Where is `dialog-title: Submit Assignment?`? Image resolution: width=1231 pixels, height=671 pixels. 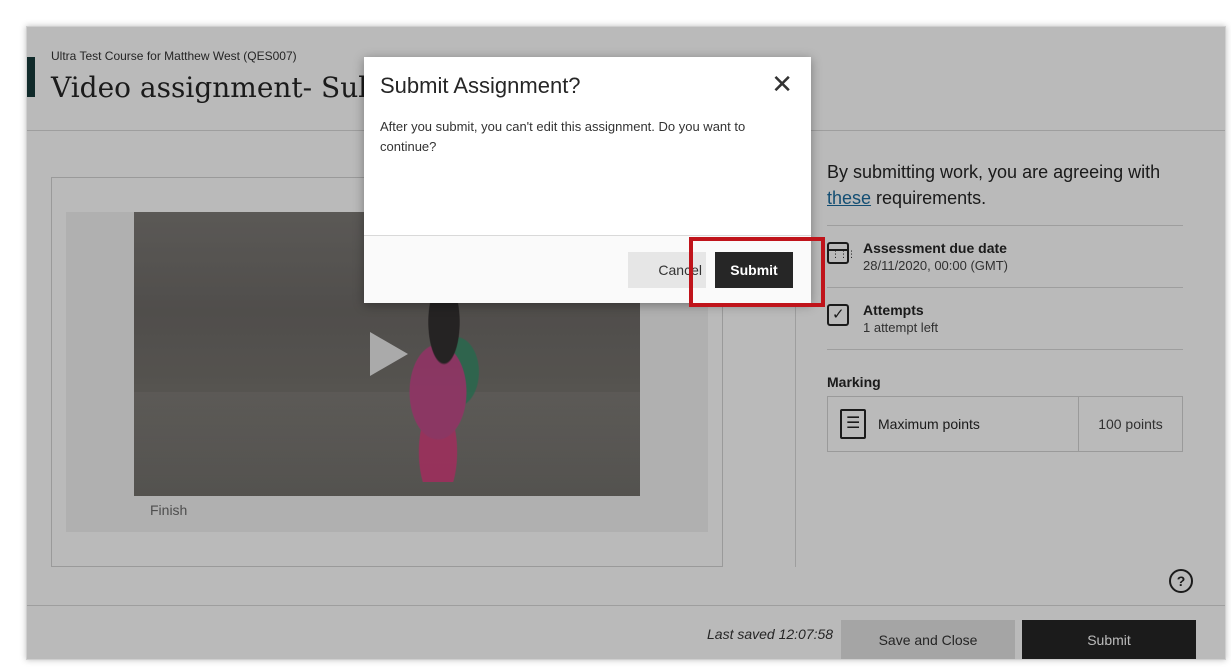 dialog-title: Submit Assignment? is located at coordinates (480, 85).